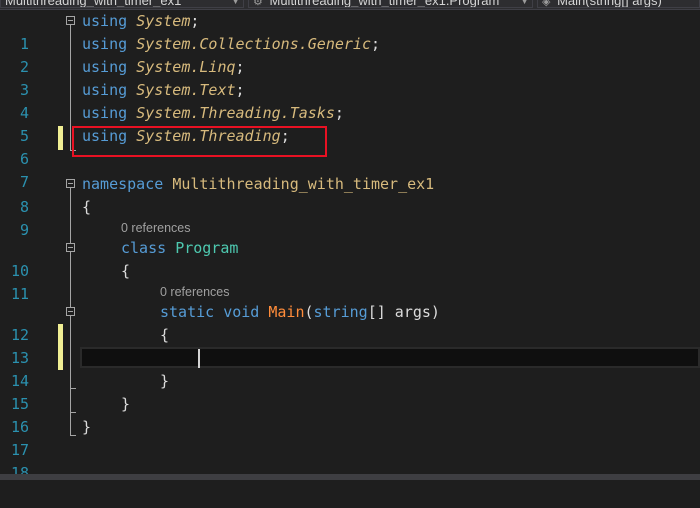  I want to click on code-line: 11 {, so click(350, 281).